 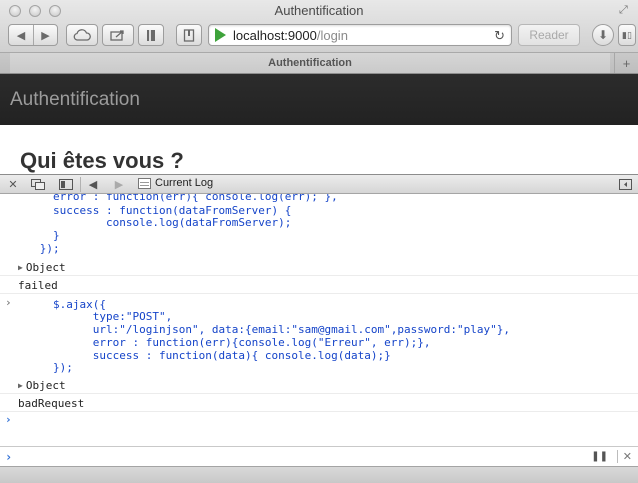 I want to click on back-button: ◀, so click(x=21, y=35).